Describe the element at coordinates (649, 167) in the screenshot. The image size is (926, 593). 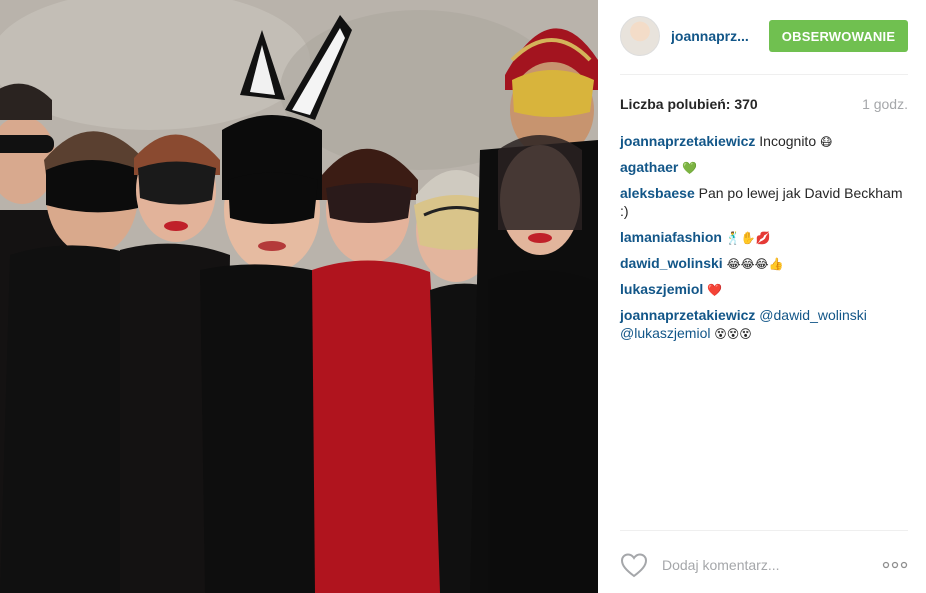
I see `comment-author: agathaer` at that location.